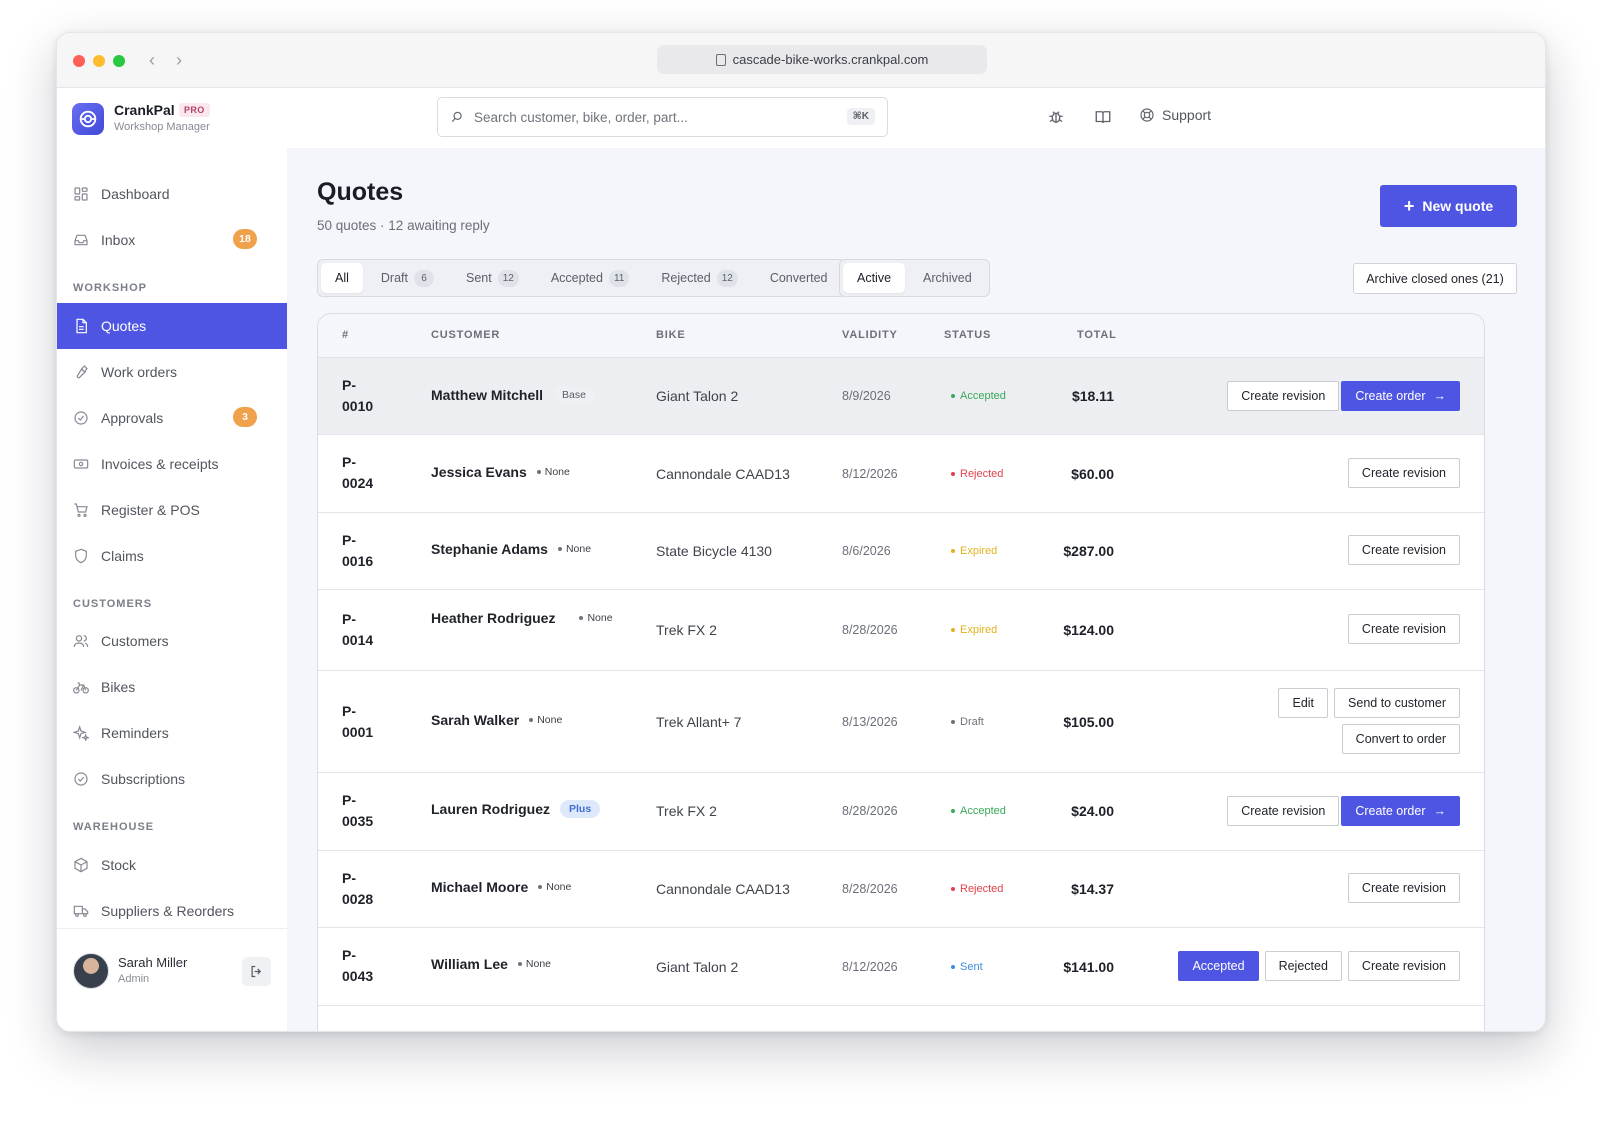 This screenshot has height=1131, width=1600. What do you see at coordinates (662, 117) in the screenshot?
I see `global-search: Search customer, bike, order, part... ⌘K` at bounding box center [662, 117].